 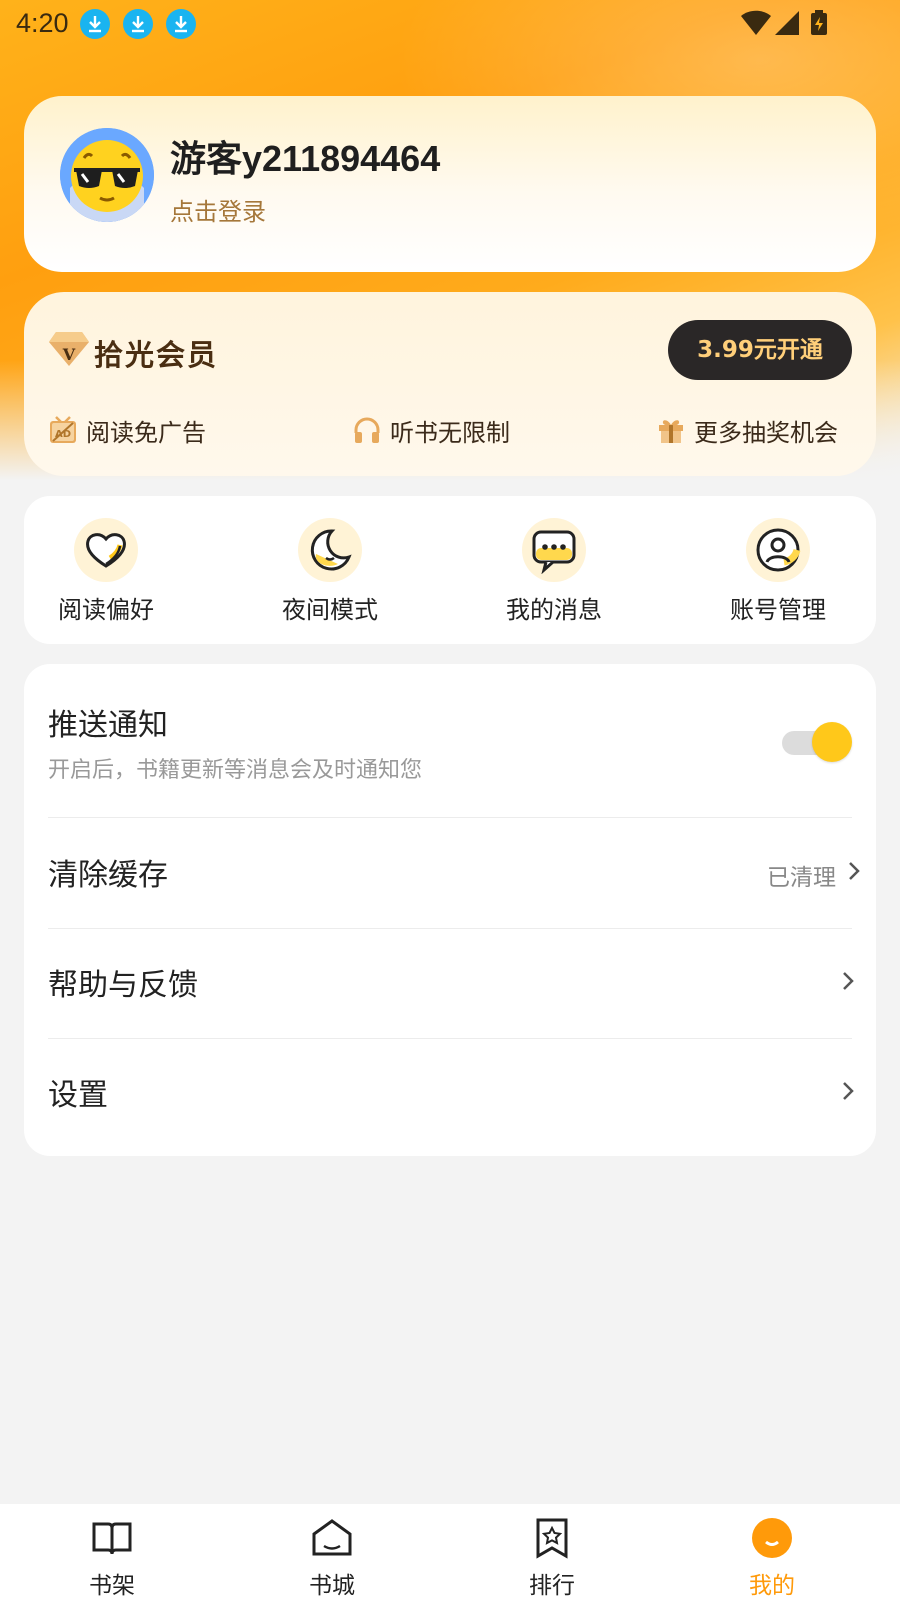 What do you see at coordinates (235, 770) in the screenshot?
I see `row-subtitle: 开启后，书籍更新等消息会及时通知您` at bounding box center [235, 770].